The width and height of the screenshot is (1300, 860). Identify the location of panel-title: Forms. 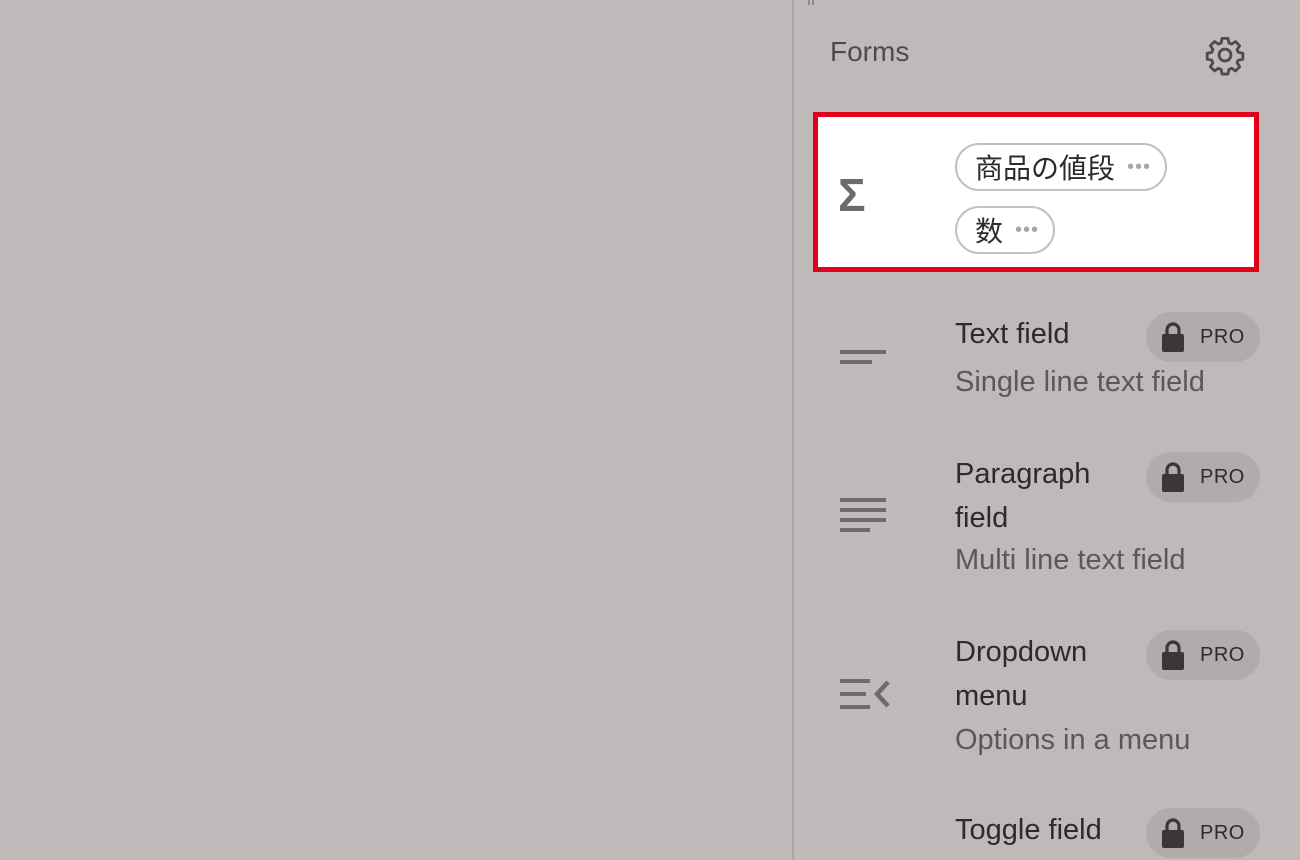
(870, 51).